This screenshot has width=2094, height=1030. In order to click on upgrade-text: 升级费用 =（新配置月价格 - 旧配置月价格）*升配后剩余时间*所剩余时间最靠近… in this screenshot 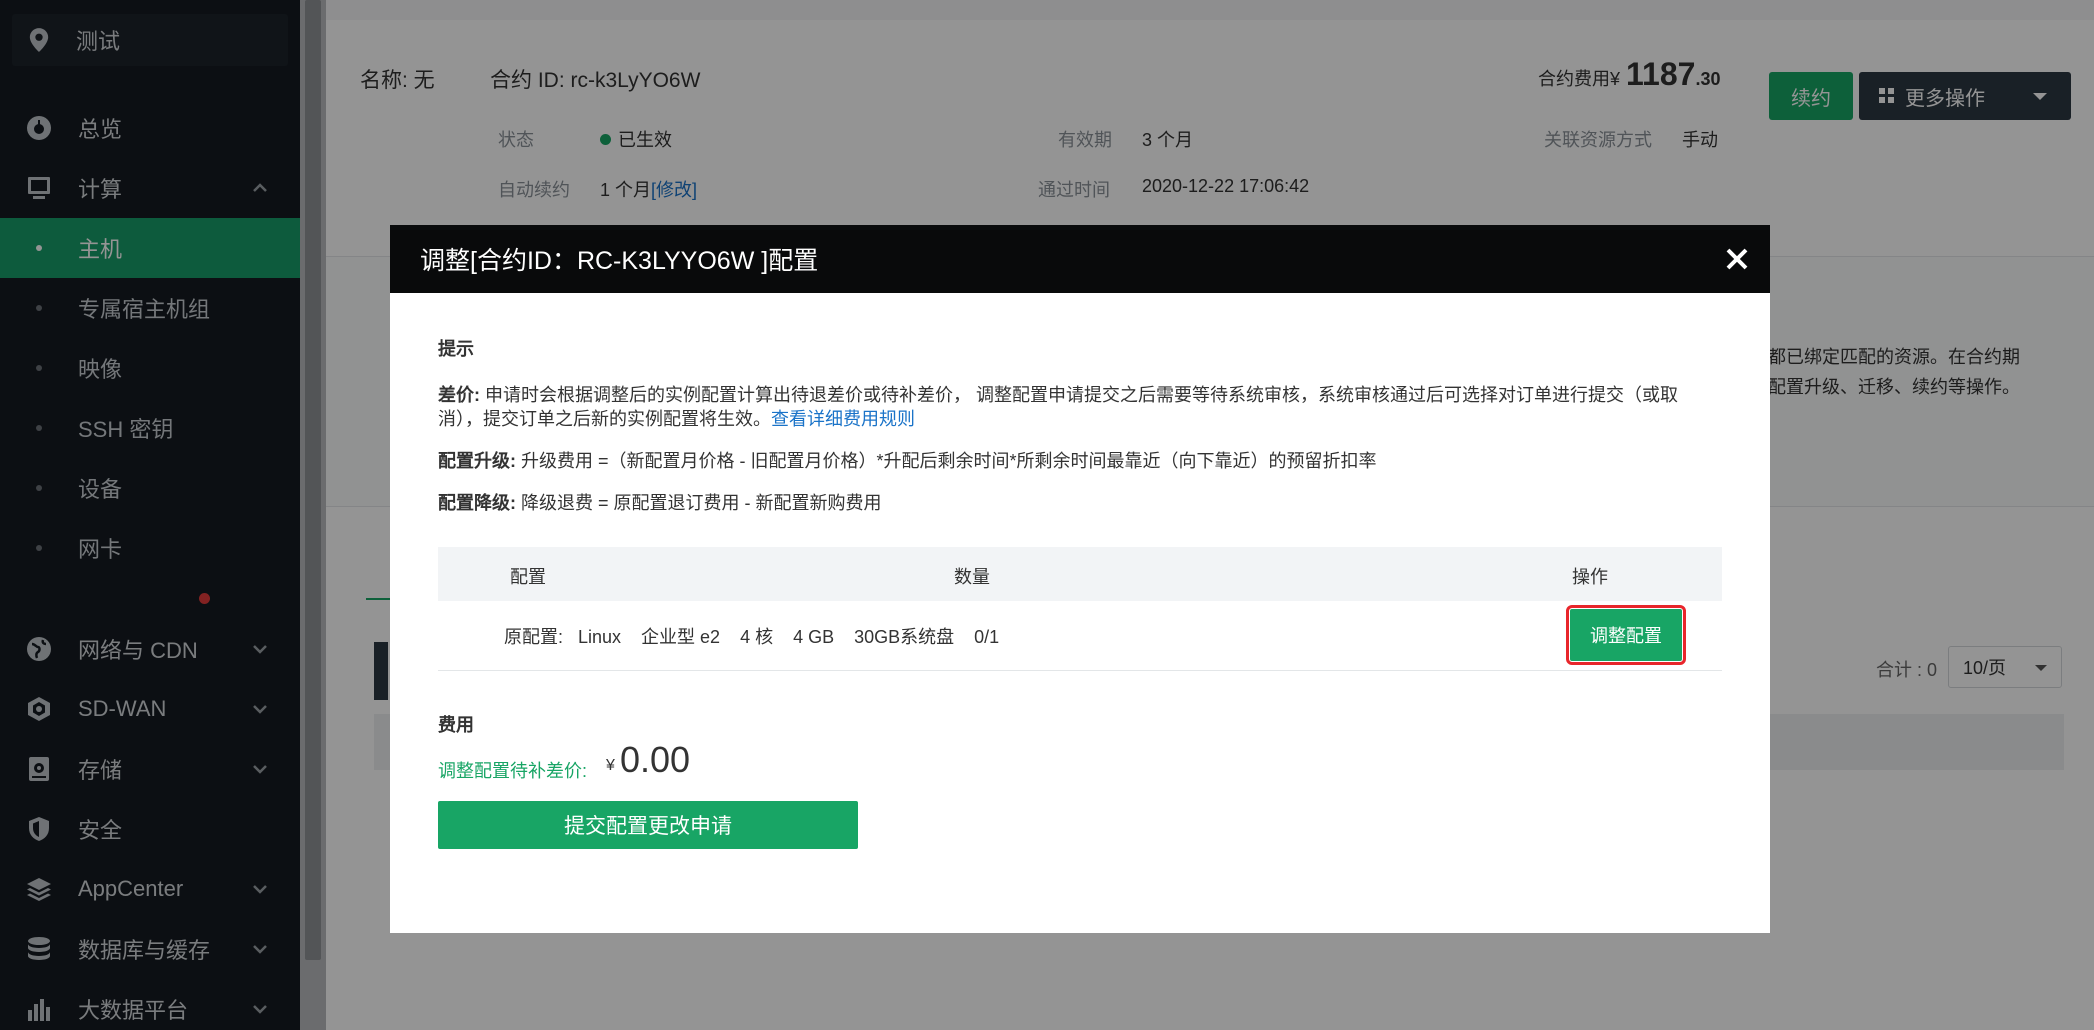, I will do `click(949, 461)`.